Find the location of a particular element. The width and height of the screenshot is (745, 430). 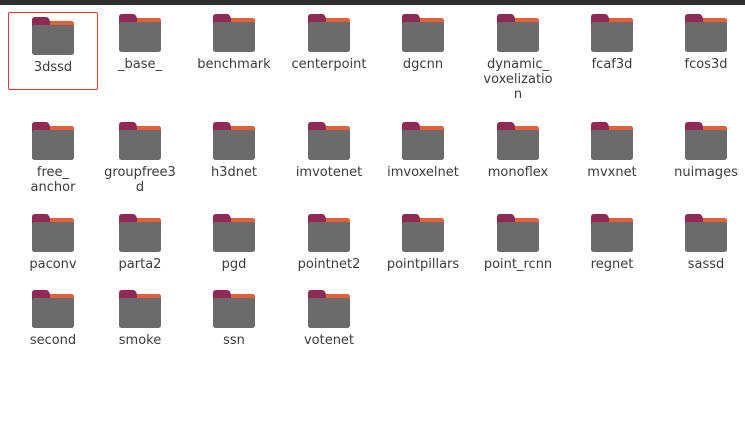

folder-item: ssn is located at coordinates (234, 318).